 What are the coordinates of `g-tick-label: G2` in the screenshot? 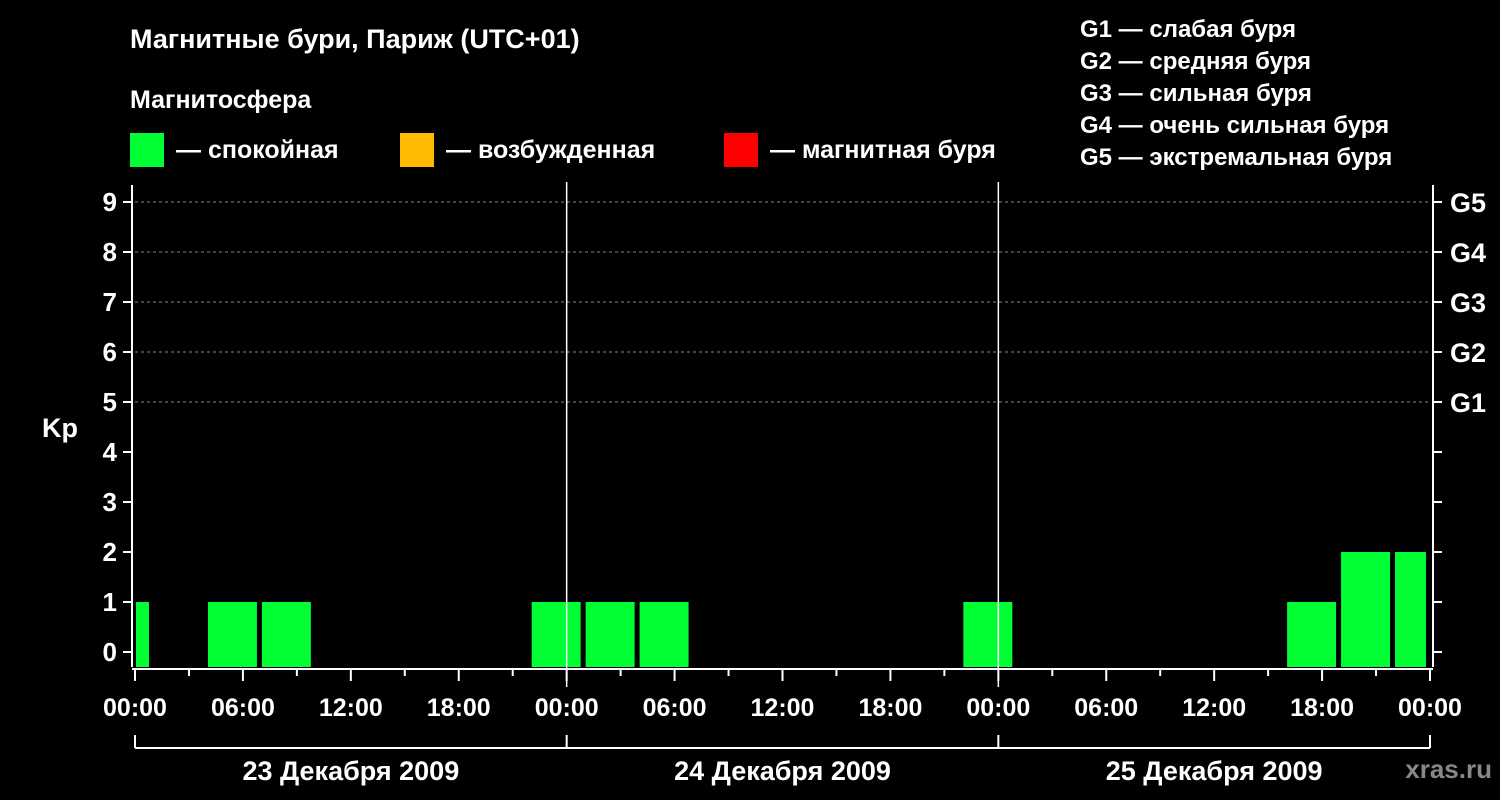 It's located at (1468, 353).